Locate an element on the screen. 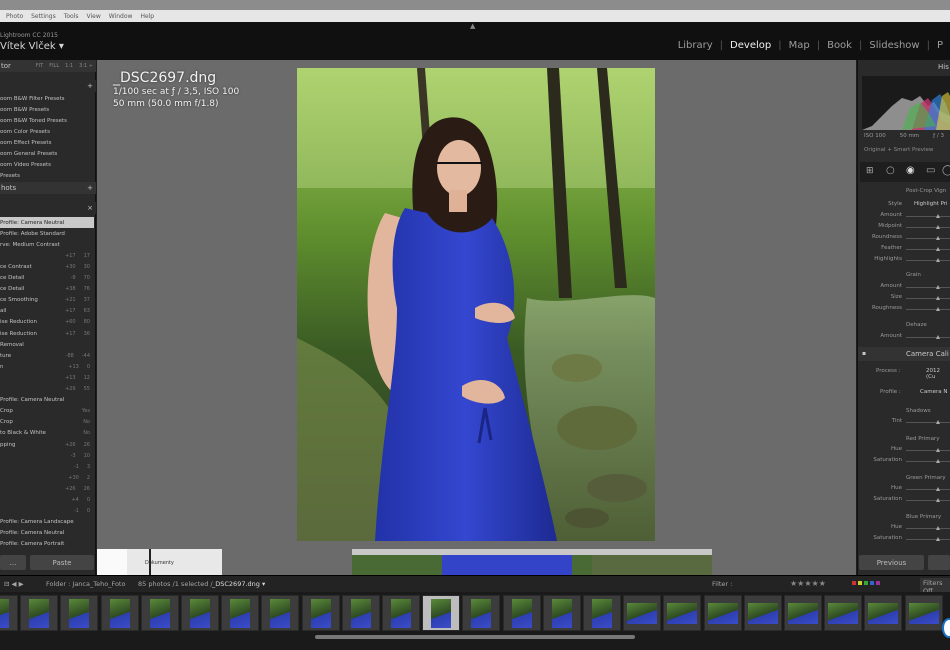 This screenshot has width=950, height=650. histogram is located at coordinates (906, 103).